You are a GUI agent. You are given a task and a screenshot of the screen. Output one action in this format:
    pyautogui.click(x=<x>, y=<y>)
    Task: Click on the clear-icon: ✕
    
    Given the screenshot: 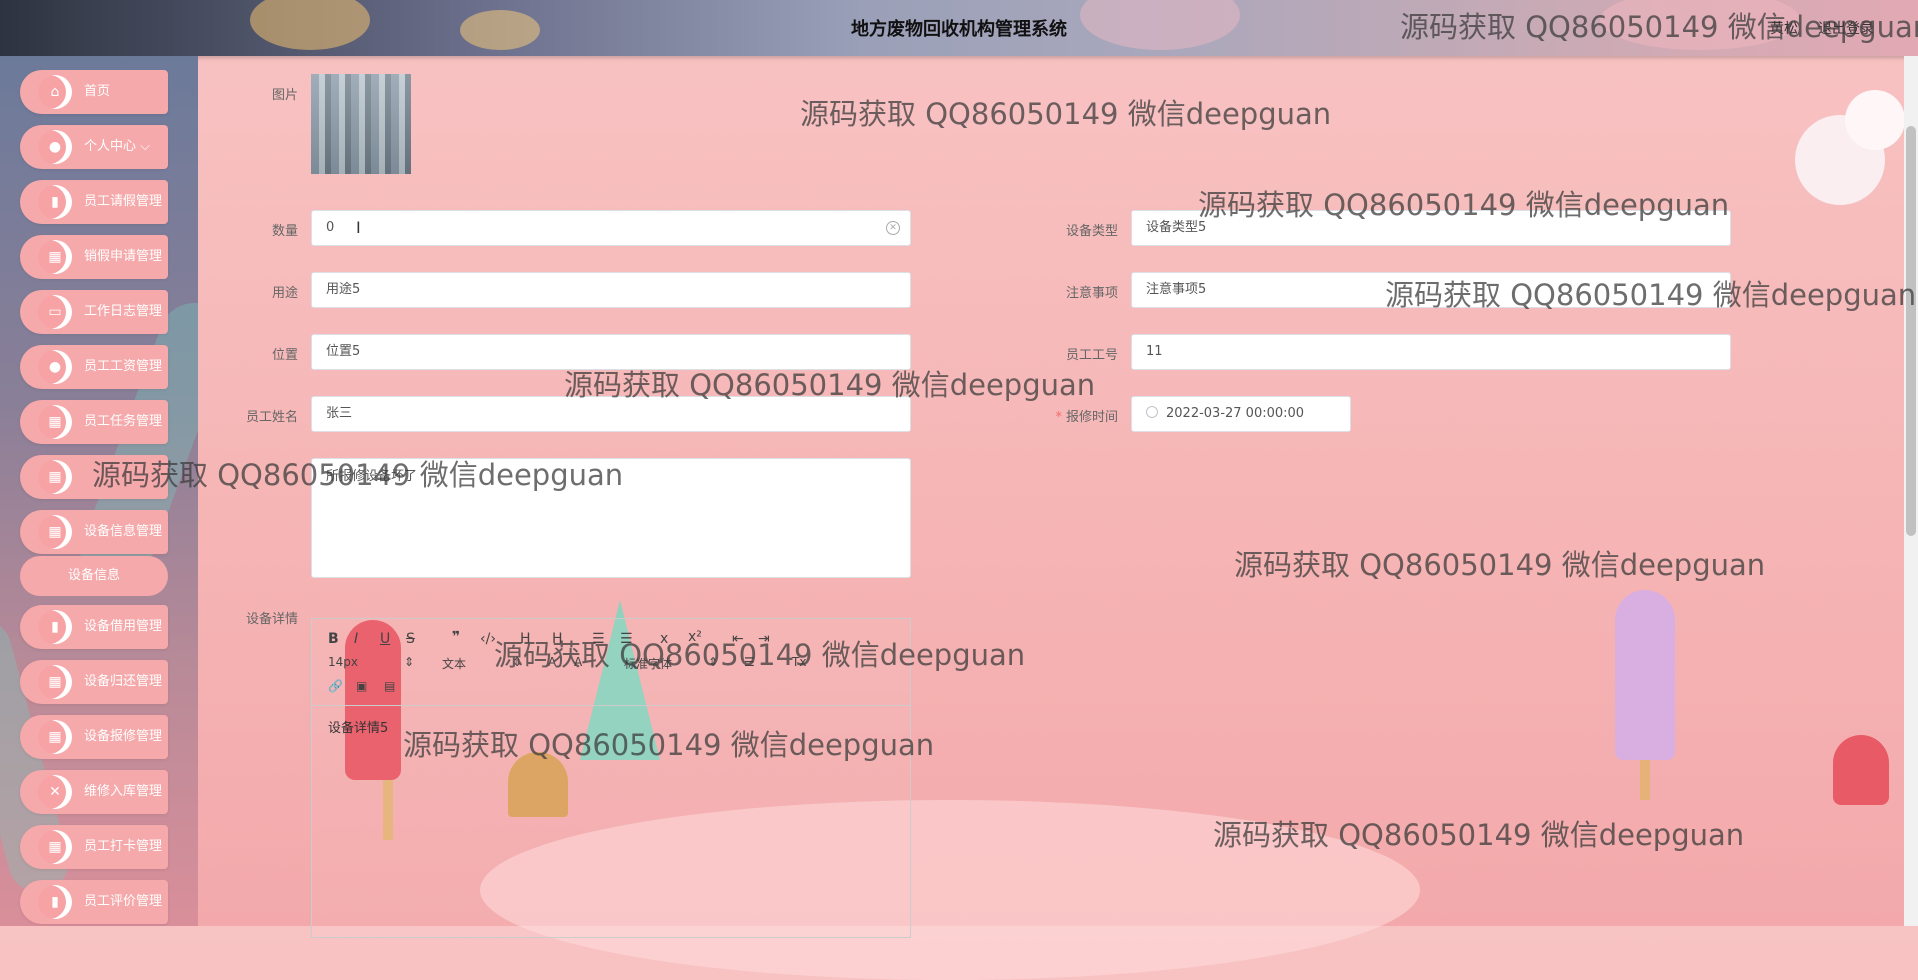 What is the action you would take?
    pyautogui.click(x=893, y=228)
    